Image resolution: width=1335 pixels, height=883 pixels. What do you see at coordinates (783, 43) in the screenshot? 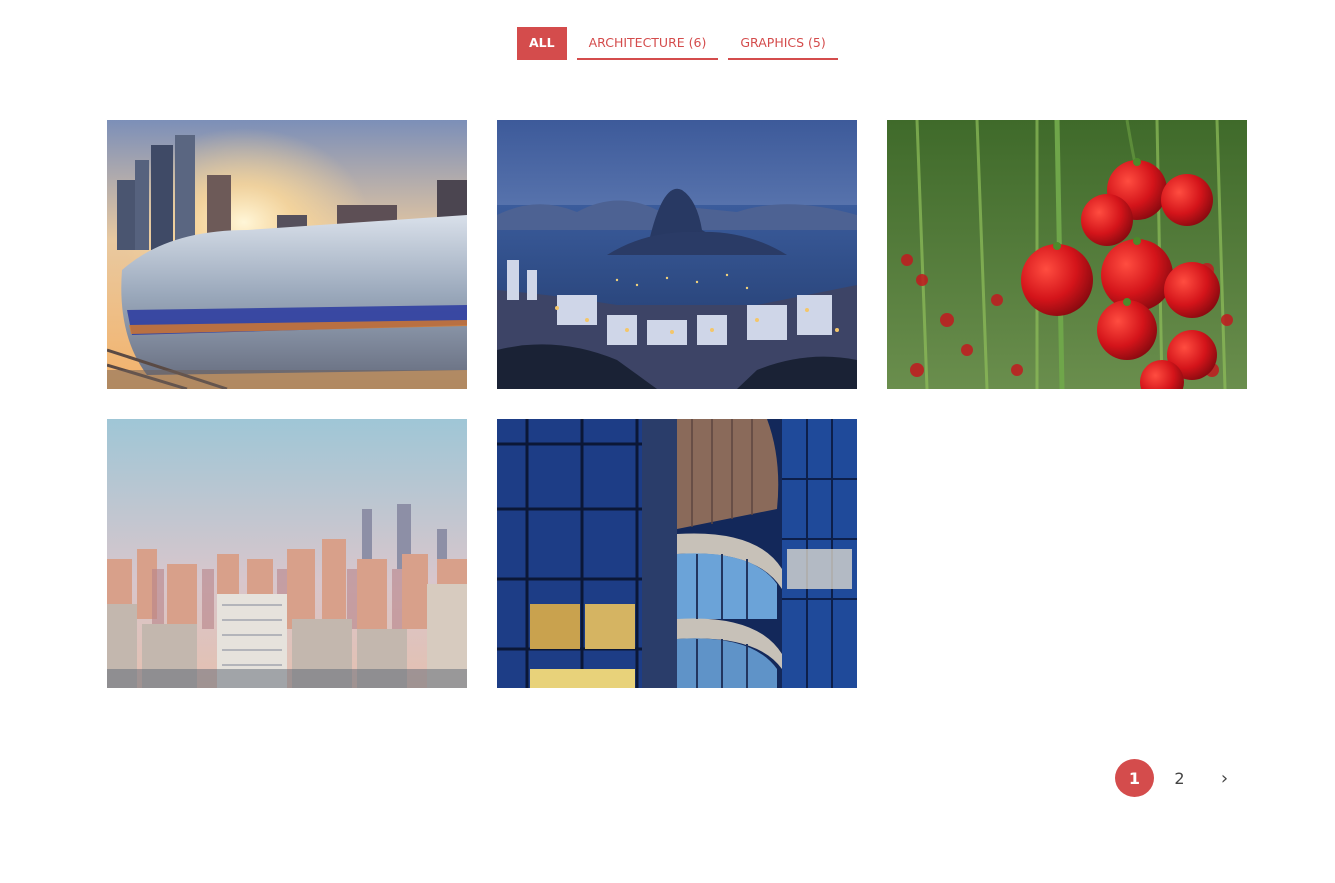
I see `filter-graphics: GRAPHICS (5)` at bounding box center [783, 43].